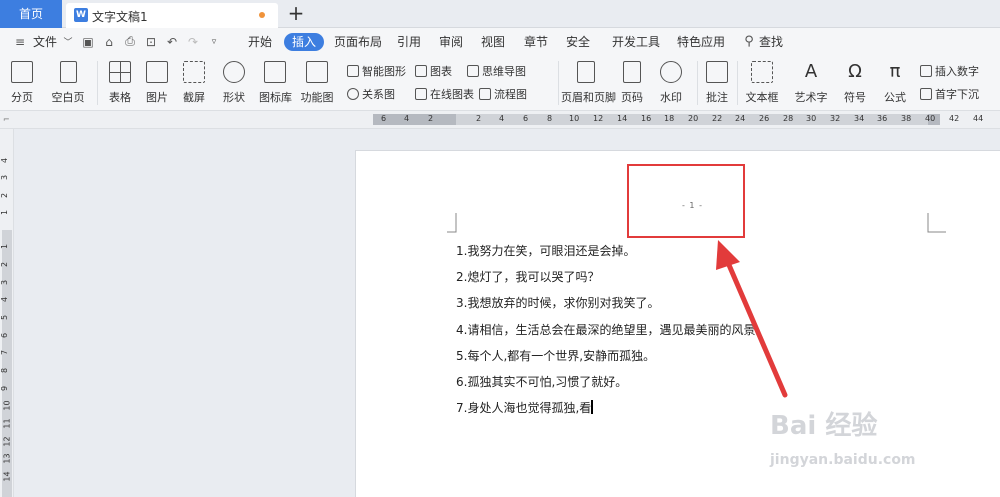 This screenshot has height=497, width=1000. What do you see at coordinates (524, 408) in the screenshot?
I see `paragraph-text: 7.身处人海也觉得孤独,看` at bounding box center [524, 408].